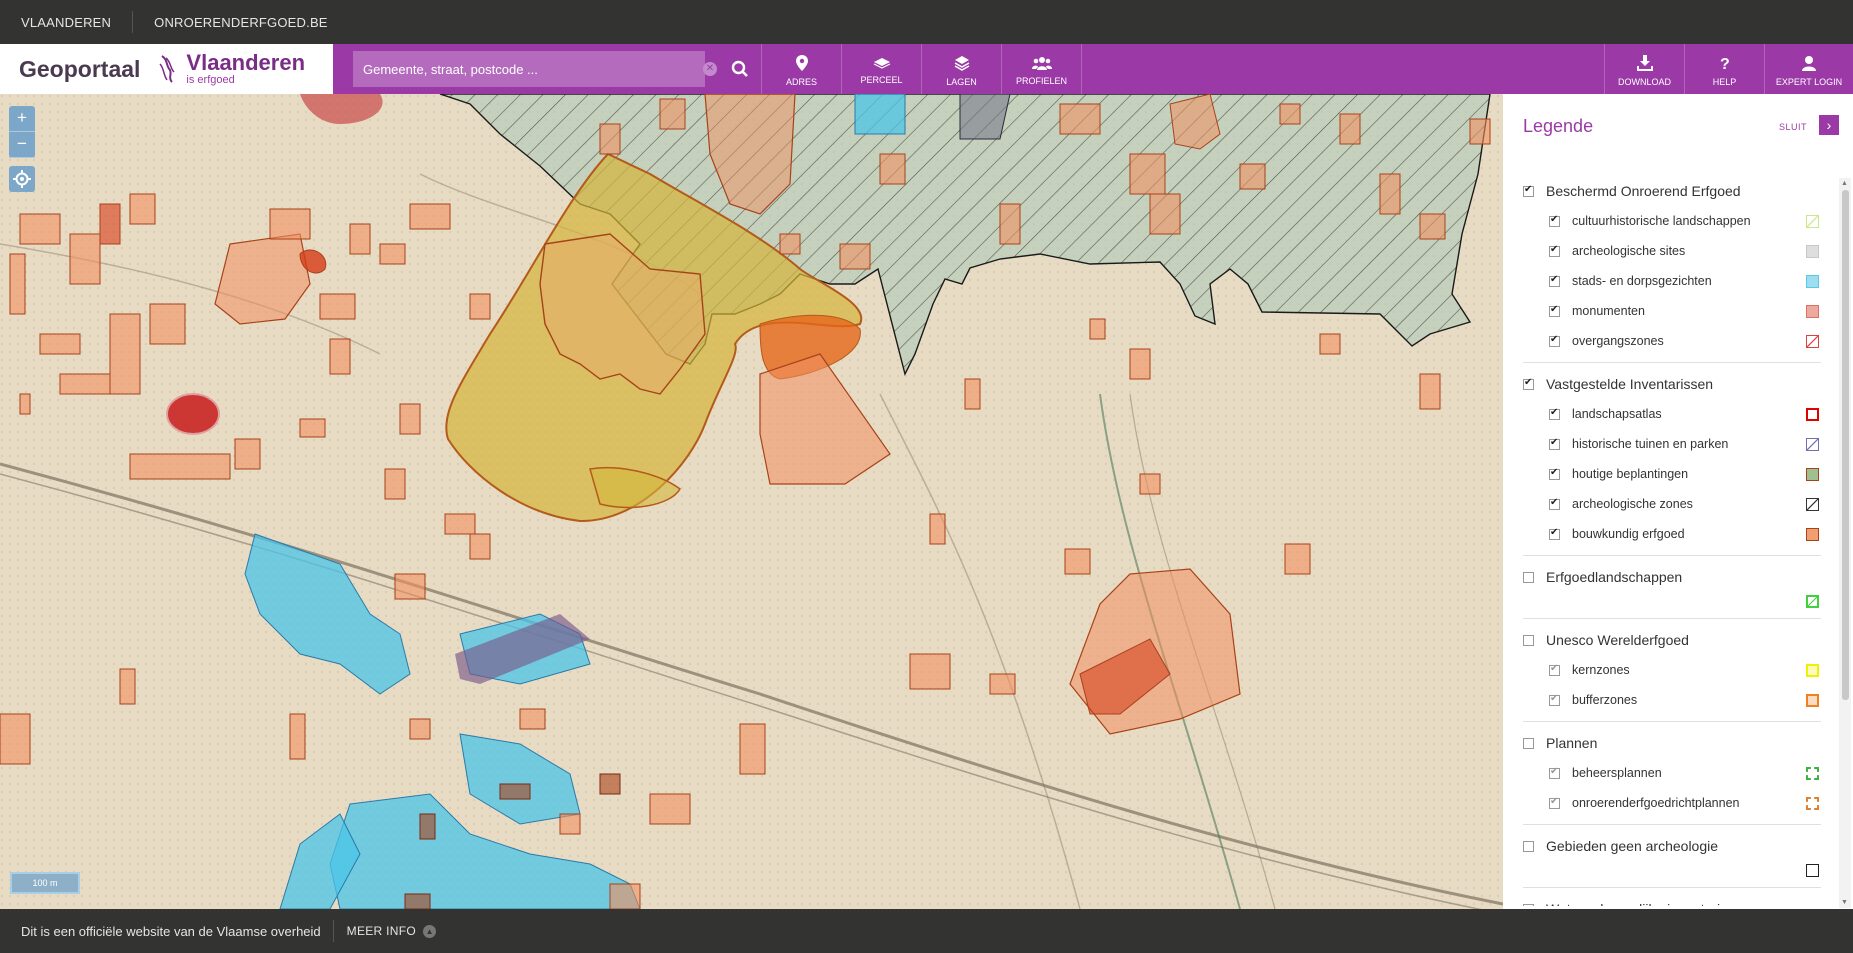 The width and height of the screenshot is (1853, 953). I want to click on nav-perceel-button: PERCEEL, so click(881, 69).